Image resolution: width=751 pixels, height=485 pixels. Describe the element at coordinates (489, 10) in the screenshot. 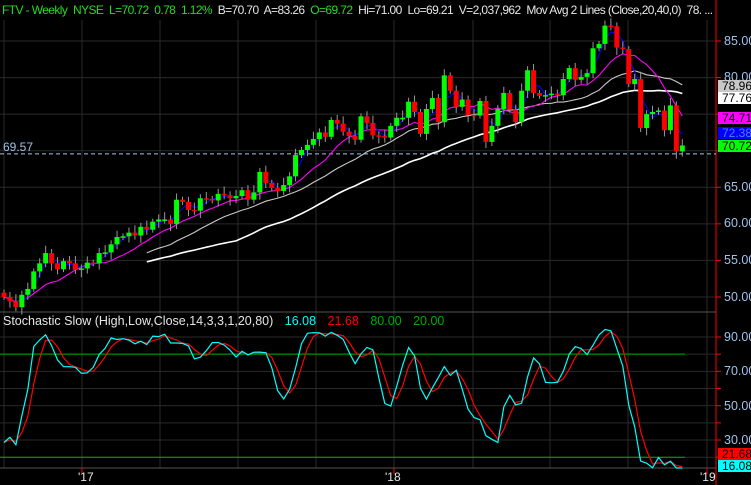

I see `volume-value: V=2,037,962` at that location.